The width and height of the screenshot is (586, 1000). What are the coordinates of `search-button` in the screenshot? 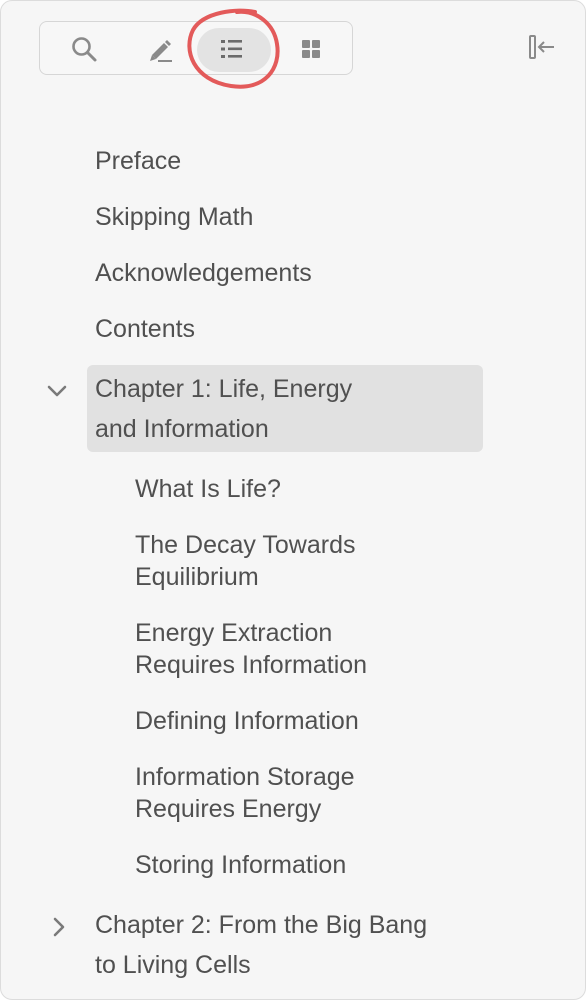 It's located at (84, 49).